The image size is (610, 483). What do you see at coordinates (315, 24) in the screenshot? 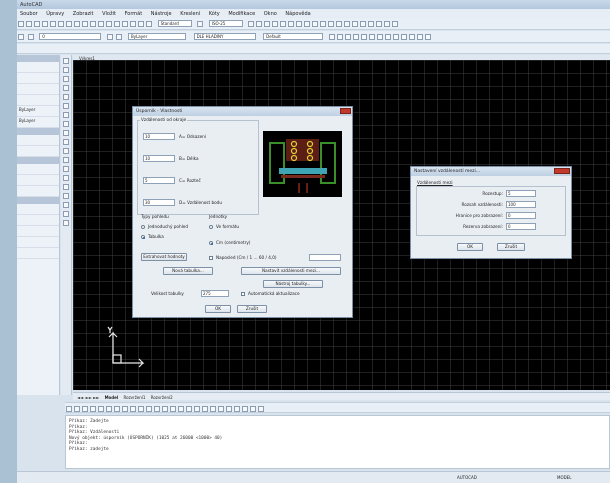
I see `lwt-icon` at bounding box center [315, 24].